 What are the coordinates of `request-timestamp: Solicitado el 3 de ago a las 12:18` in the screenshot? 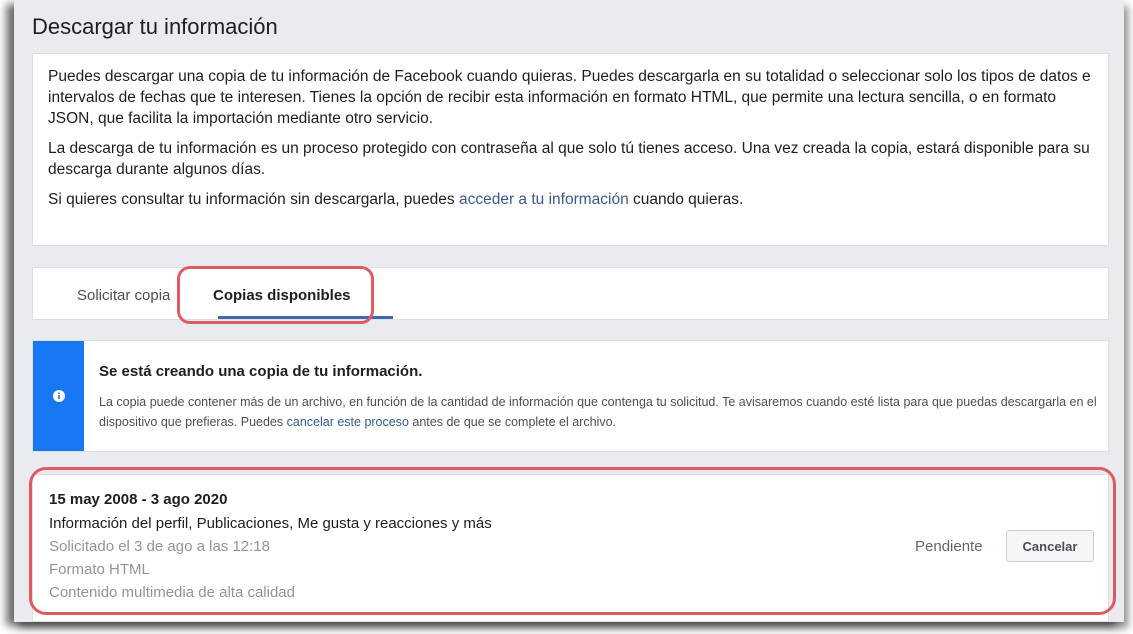 It's located at (159, 546).